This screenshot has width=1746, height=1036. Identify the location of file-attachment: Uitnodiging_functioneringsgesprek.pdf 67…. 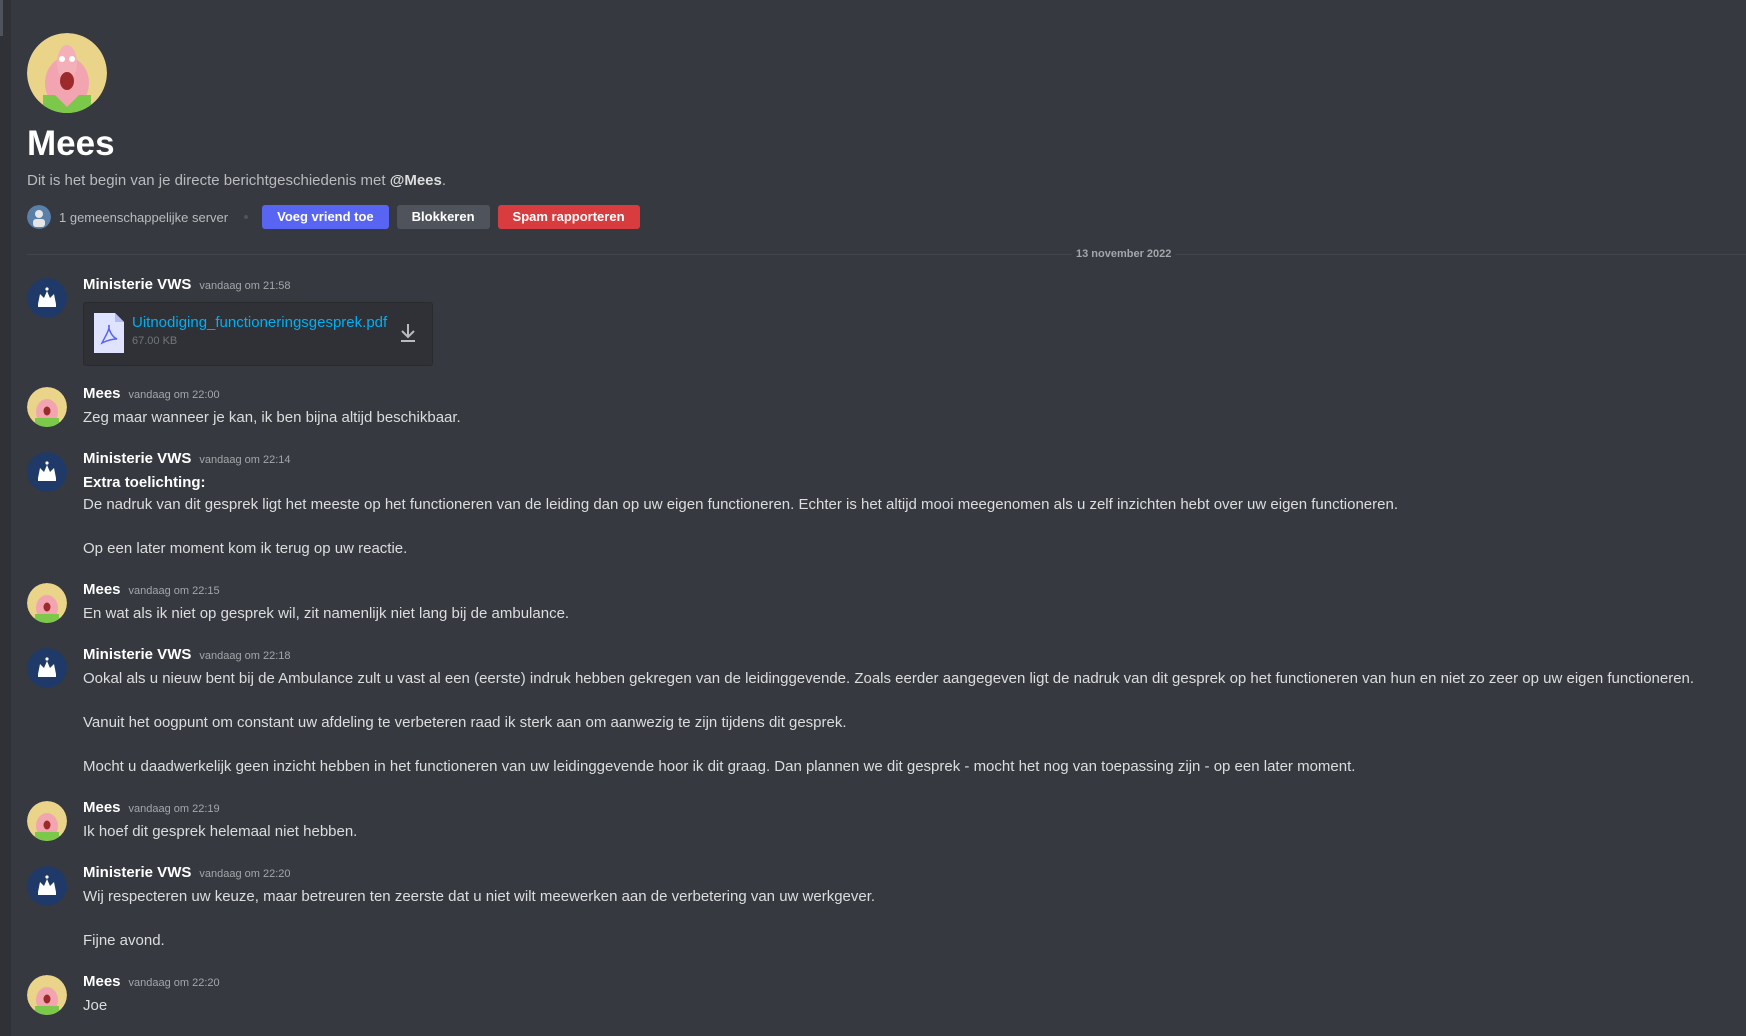
(258, 334).